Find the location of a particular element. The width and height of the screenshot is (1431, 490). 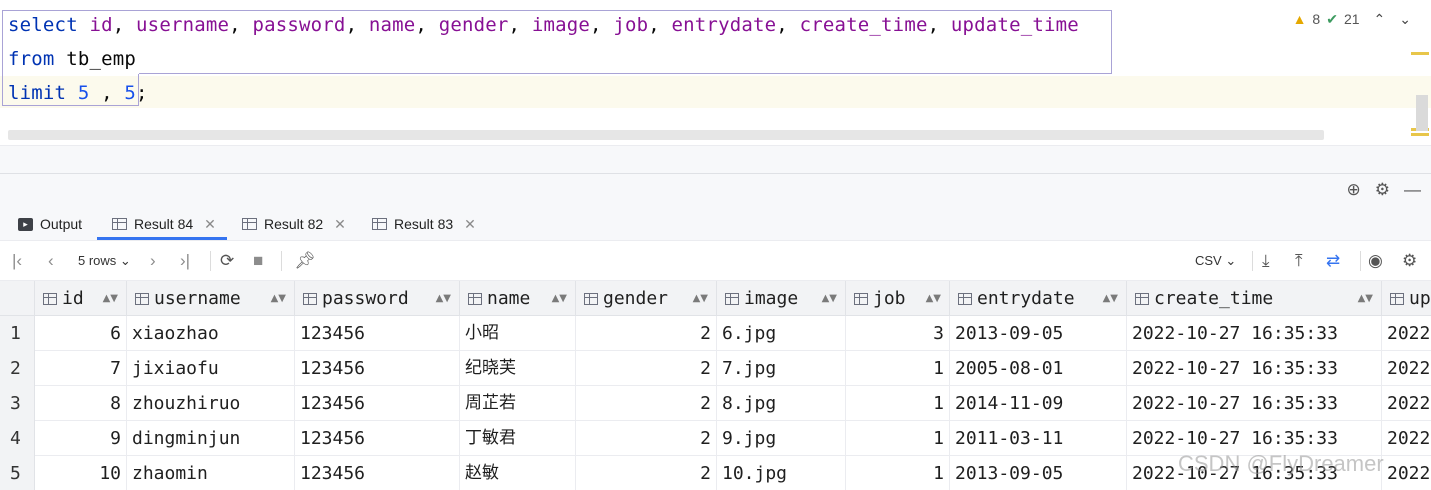

first-page-icon: |‹ is located at coordinates (17, 261).